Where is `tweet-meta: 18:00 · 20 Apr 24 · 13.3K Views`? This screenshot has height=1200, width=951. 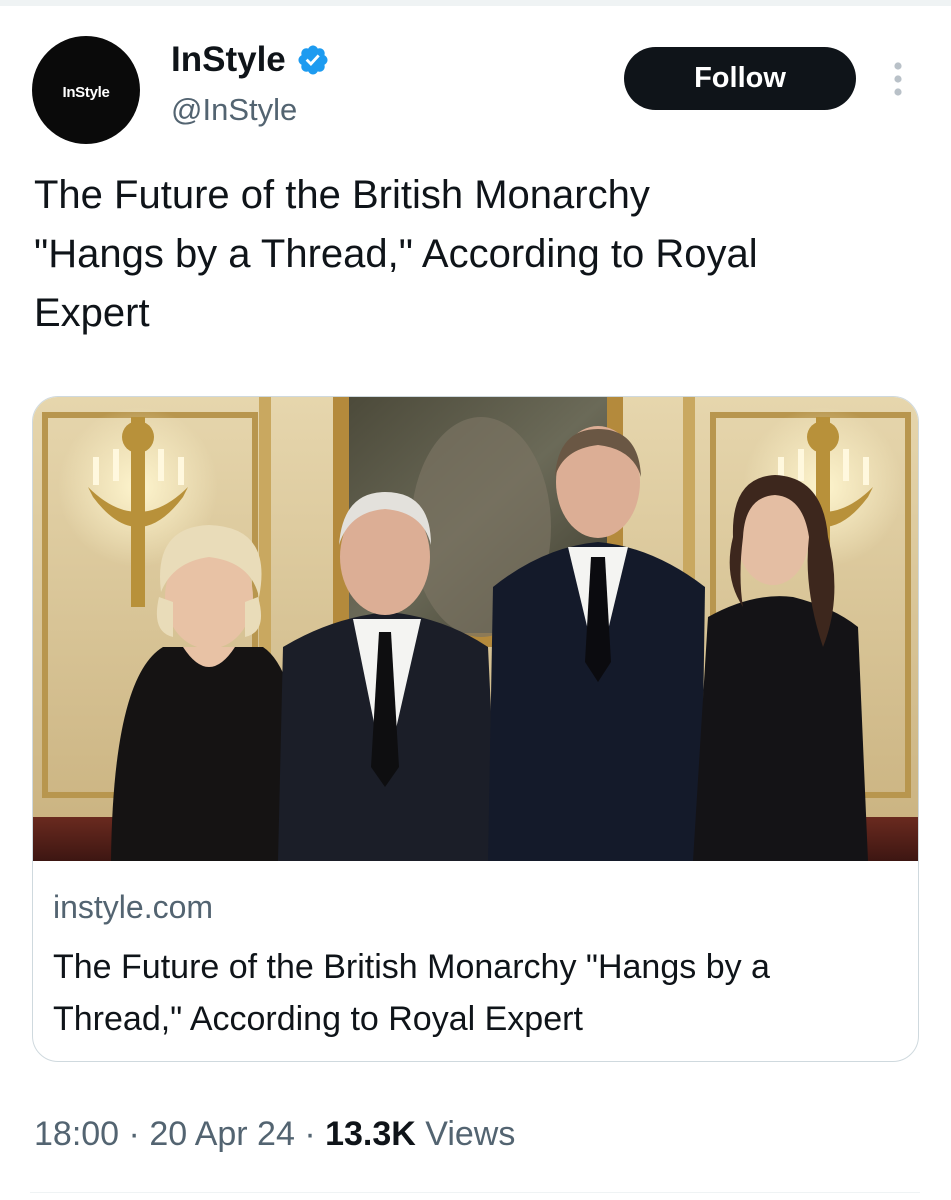
tweet-meta: 18:00 · 20 Apr 24 · 13.3K Views is located at coordinates (274, 1134).